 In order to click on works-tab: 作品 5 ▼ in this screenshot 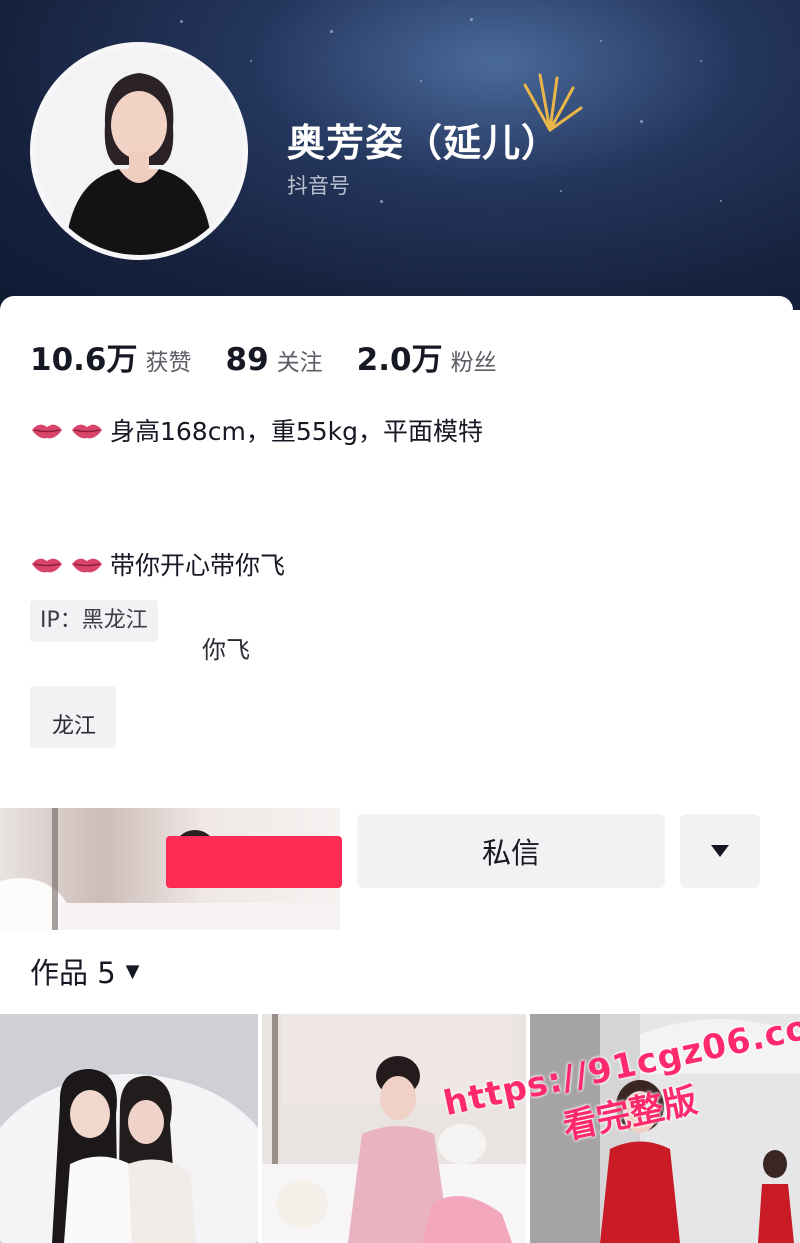, I will do `click(85, 971)`.